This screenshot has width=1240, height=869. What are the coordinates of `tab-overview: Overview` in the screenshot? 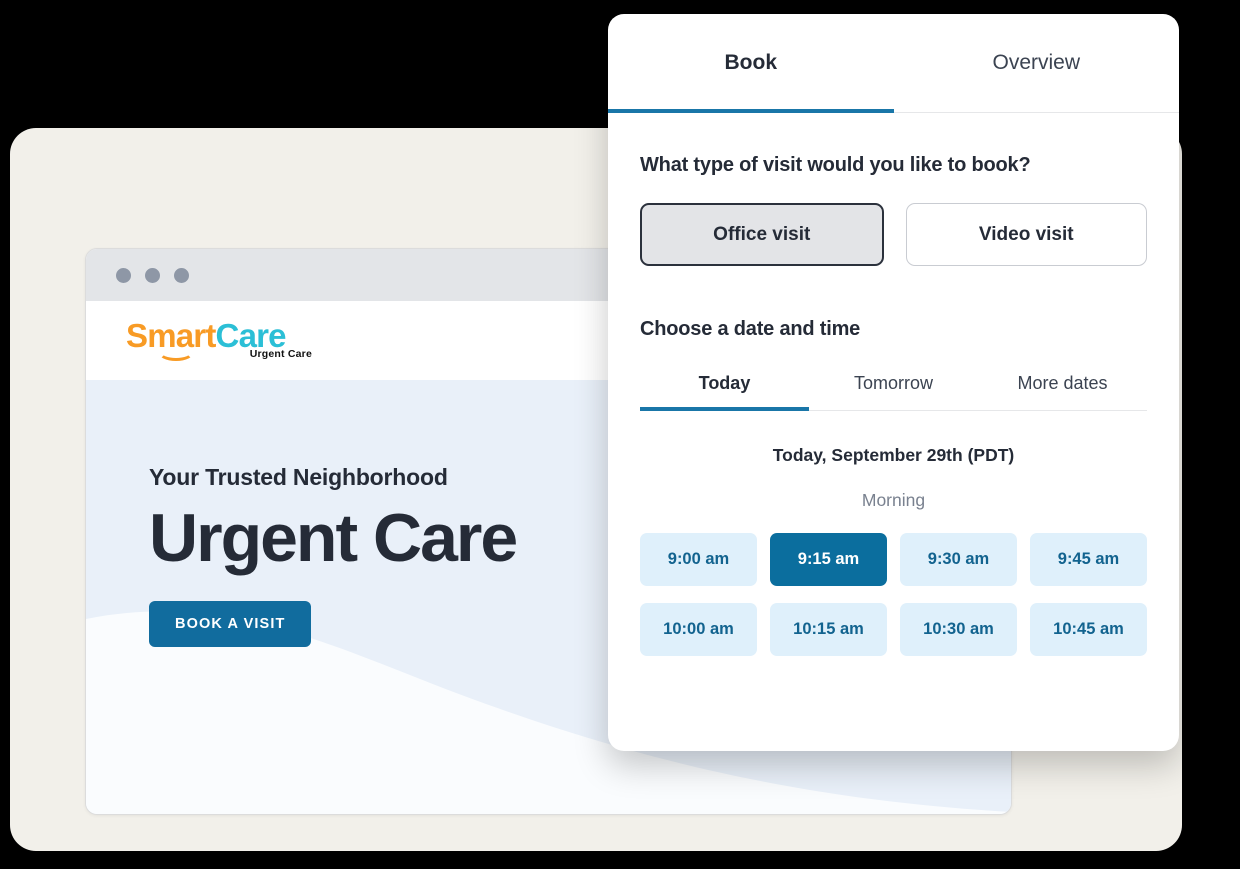 It's located at (1037, 63).